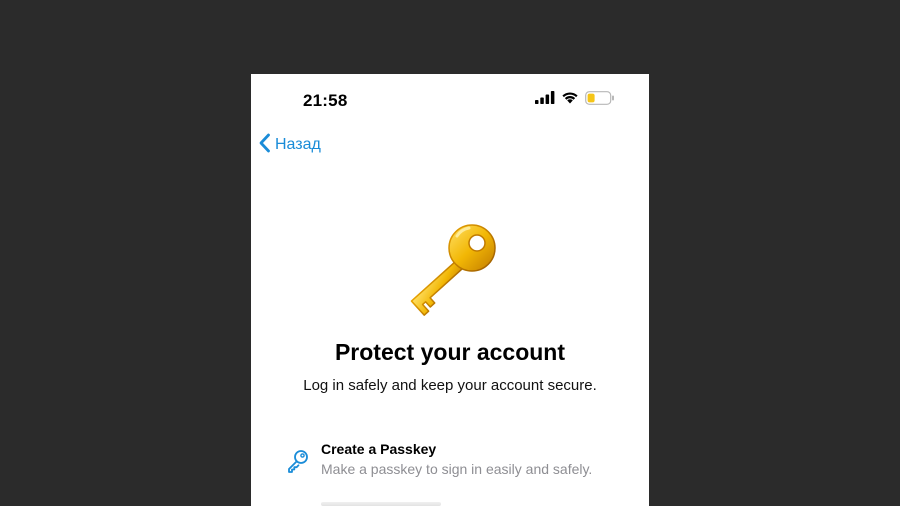 The image size is (900, 506). Describe the element at coordinates (264, 145) in the screenshot. I see `chevron-left-icon` at that location.